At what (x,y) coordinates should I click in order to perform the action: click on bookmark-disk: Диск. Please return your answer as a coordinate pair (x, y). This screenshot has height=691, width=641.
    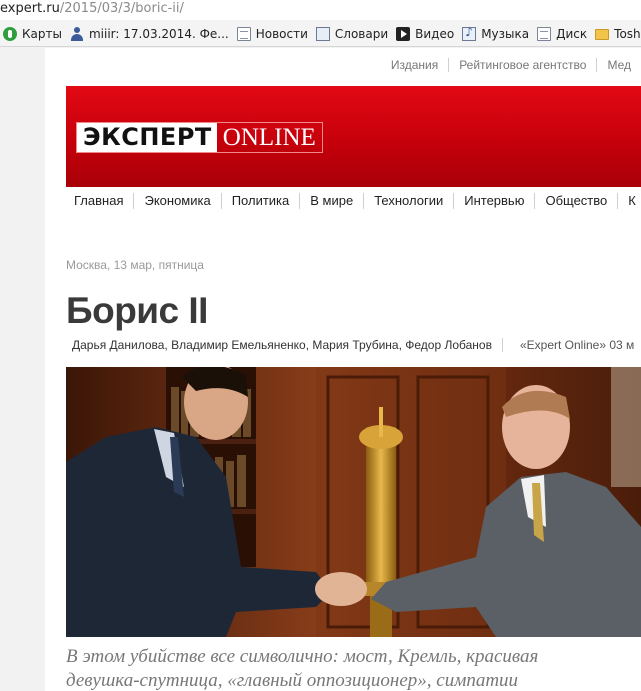
    Looking at the image, I should click on (562, 34).